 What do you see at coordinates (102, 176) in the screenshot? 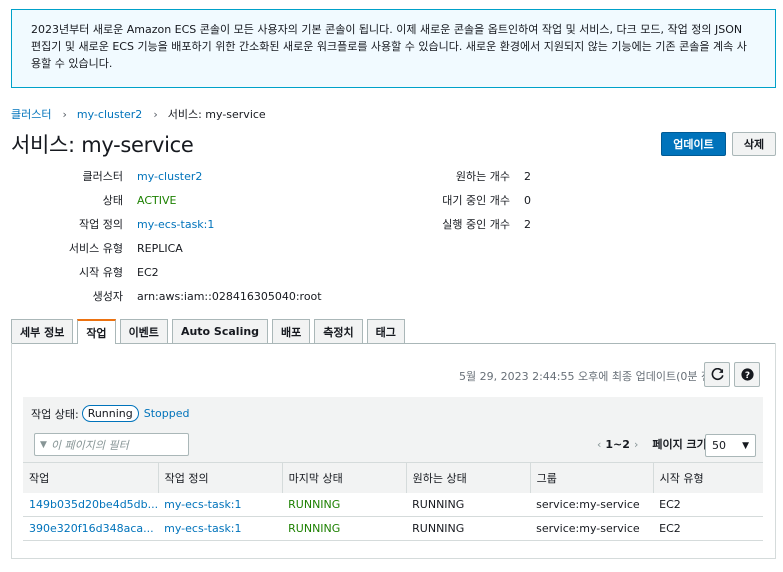
I see `detail-key: 클러스터` at bounding box center [102, 176].